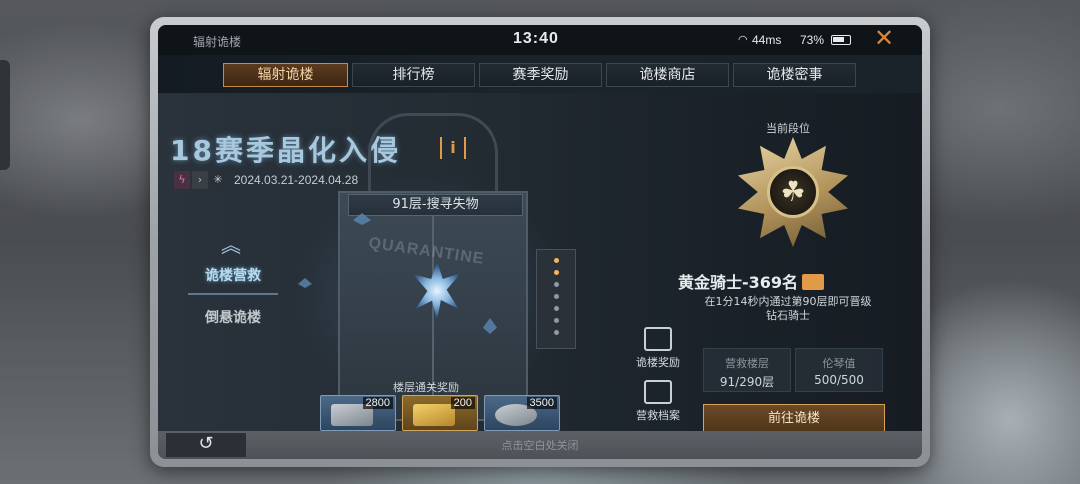 The height and width of the screenshot is (484, 1080). What do you see at coordinates (794, 75) in the screenshot?
I see `tab-building-secrets: 诡楼密事` at bounding box center [794, 75].